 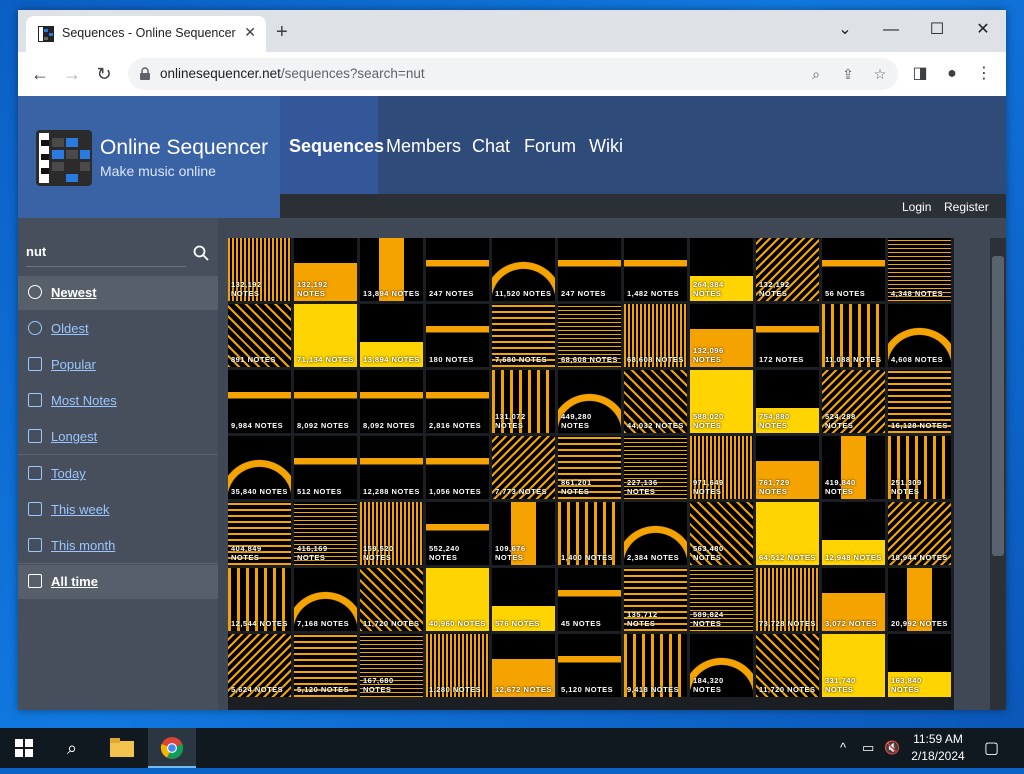 What do you see at coordinates (523, 665) in the screenshot?
I see `sequence-tile: 12,672 NOTES` at bounding box center [523, 665].